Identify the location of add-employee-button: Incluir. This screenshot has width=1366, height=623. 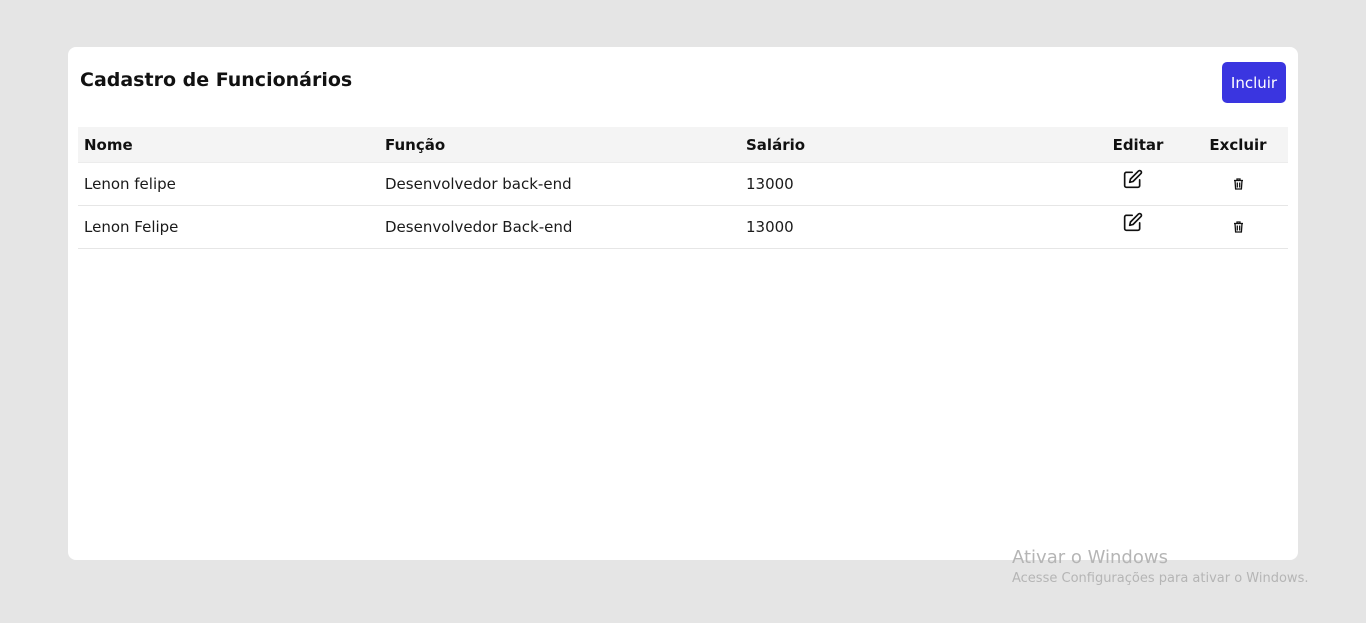
(1254, 82).